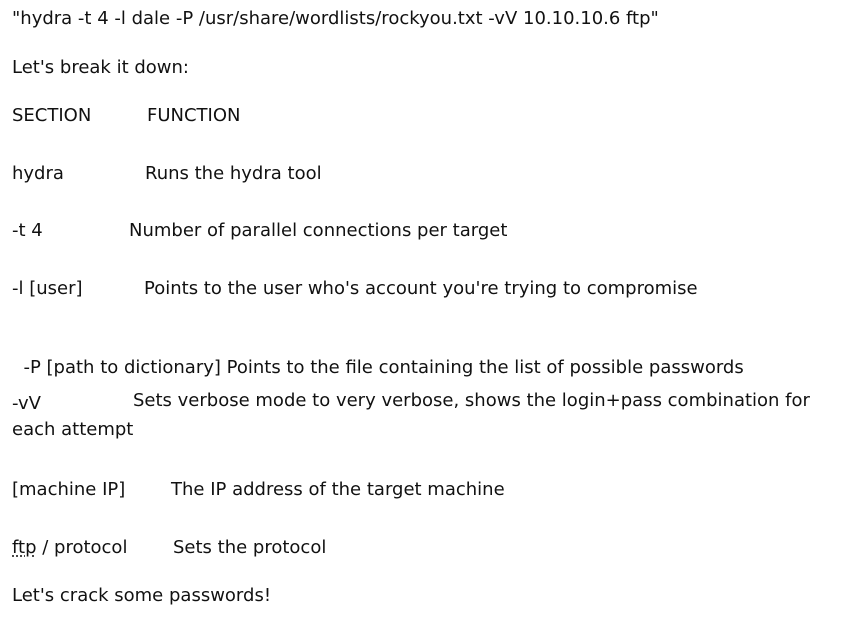  What do you see at coordinates (233, 173) in the screenshot?
I see `row-function: Runs the hydra tool` at bounding box center [233, 173].